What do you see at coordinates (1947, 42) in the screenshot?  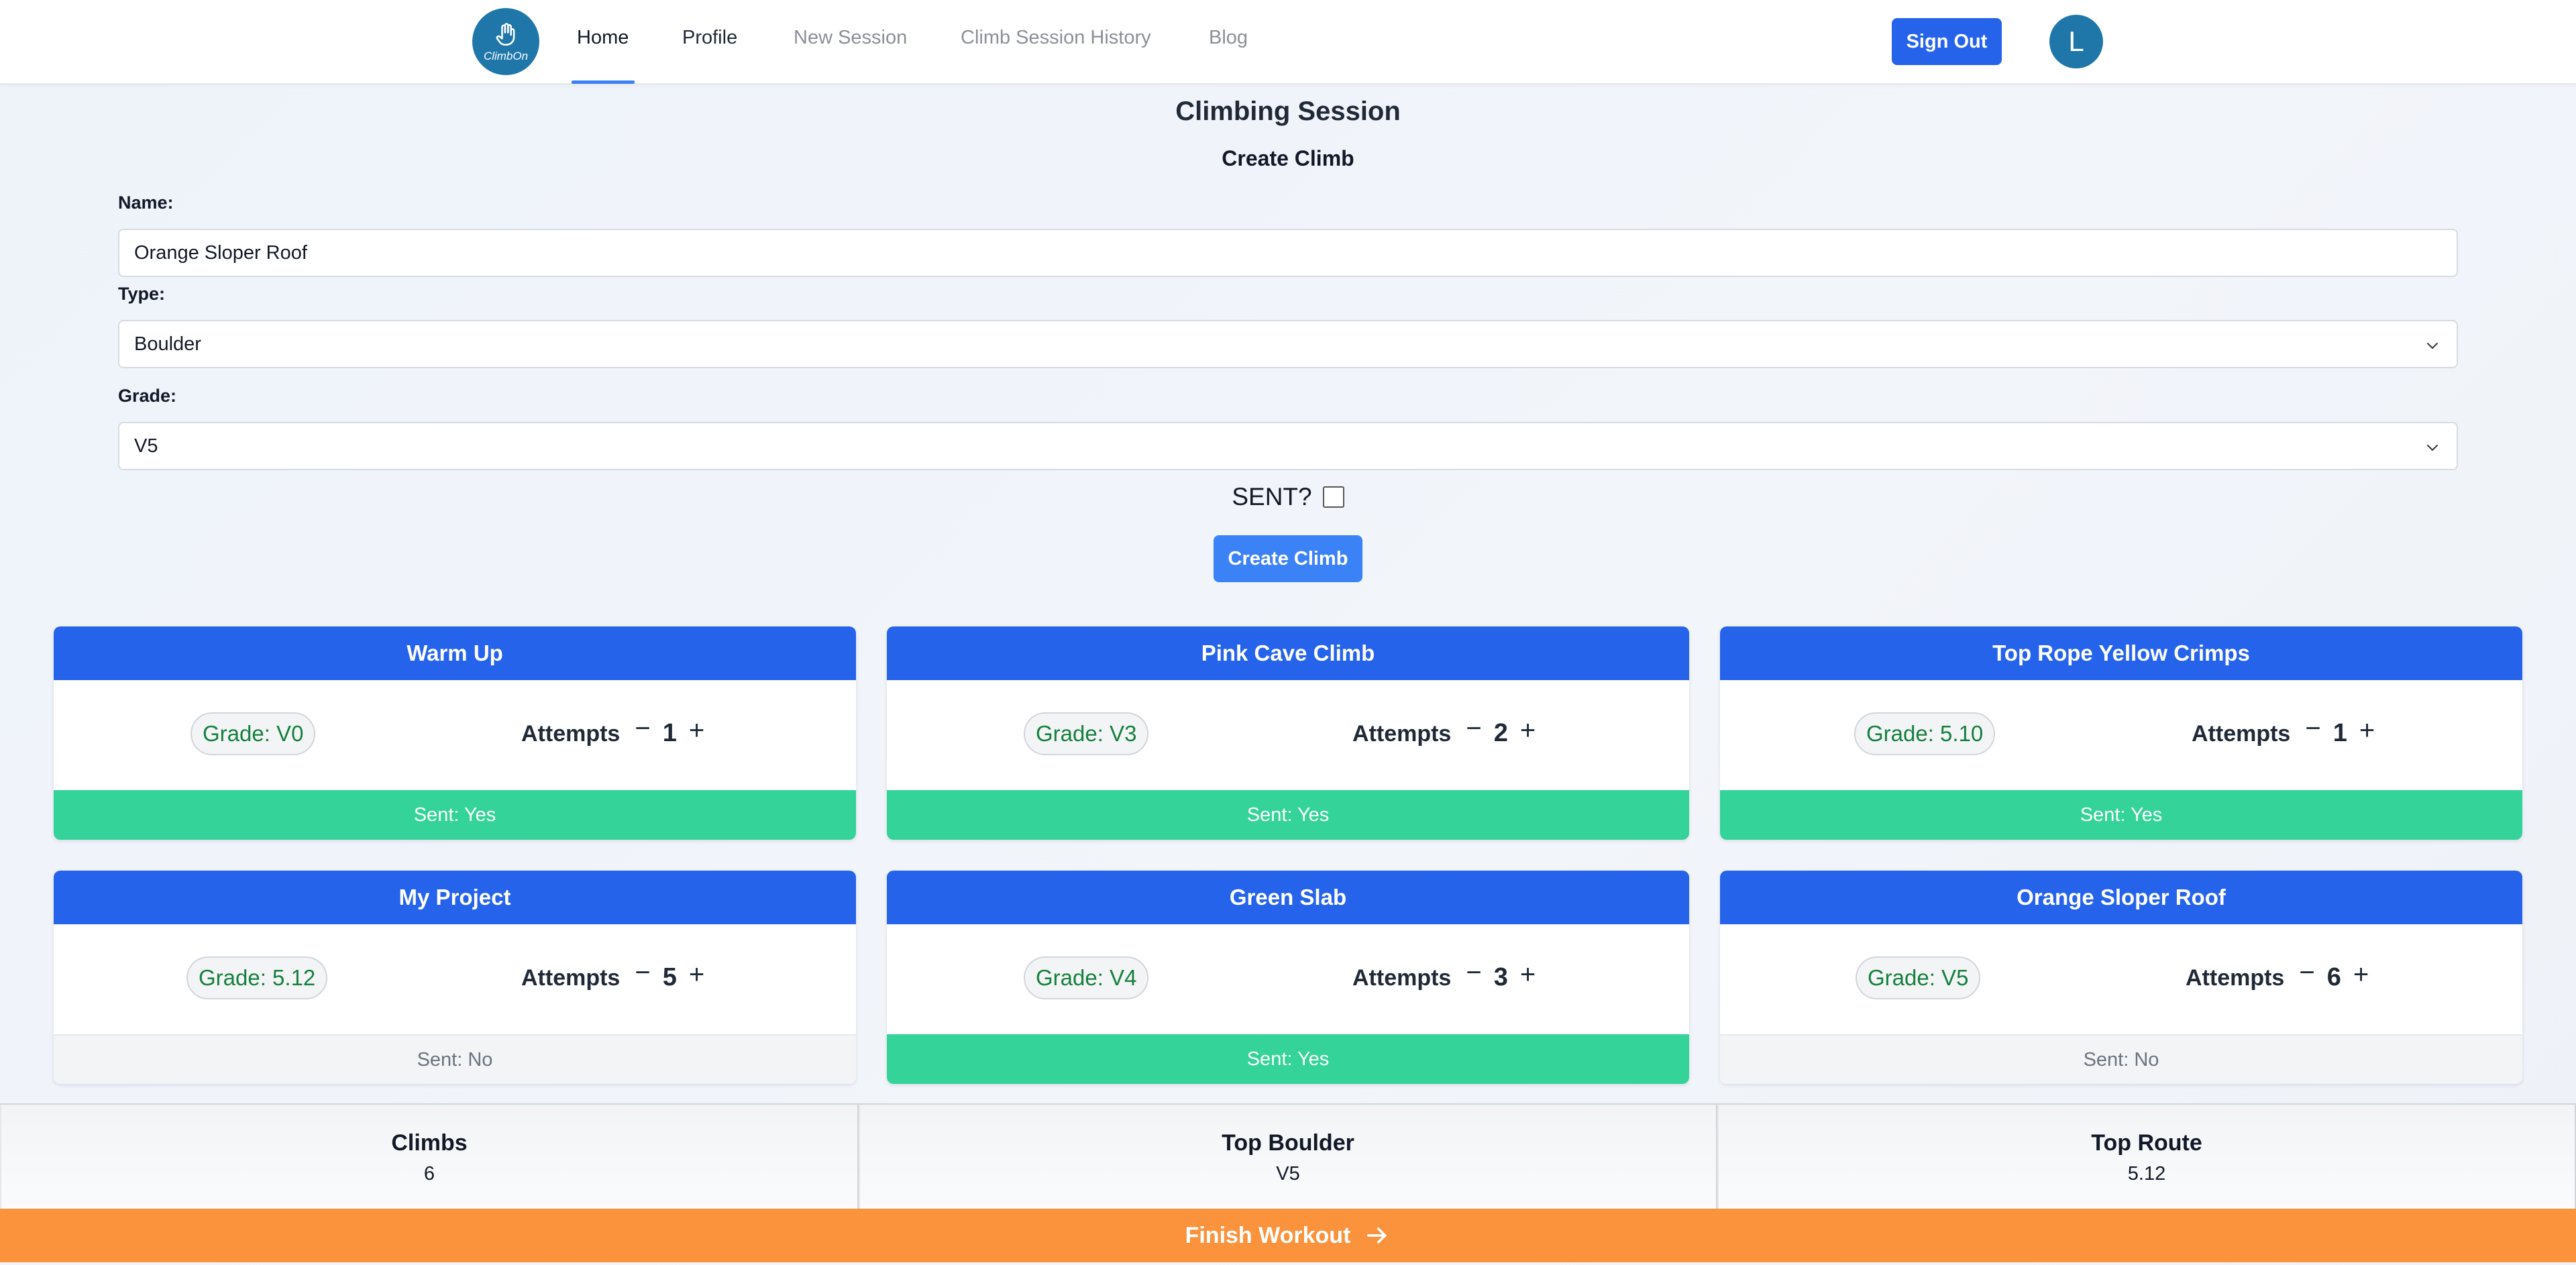 I see `sign-out-button: Sign Out` at bounding box center [1947, 42].